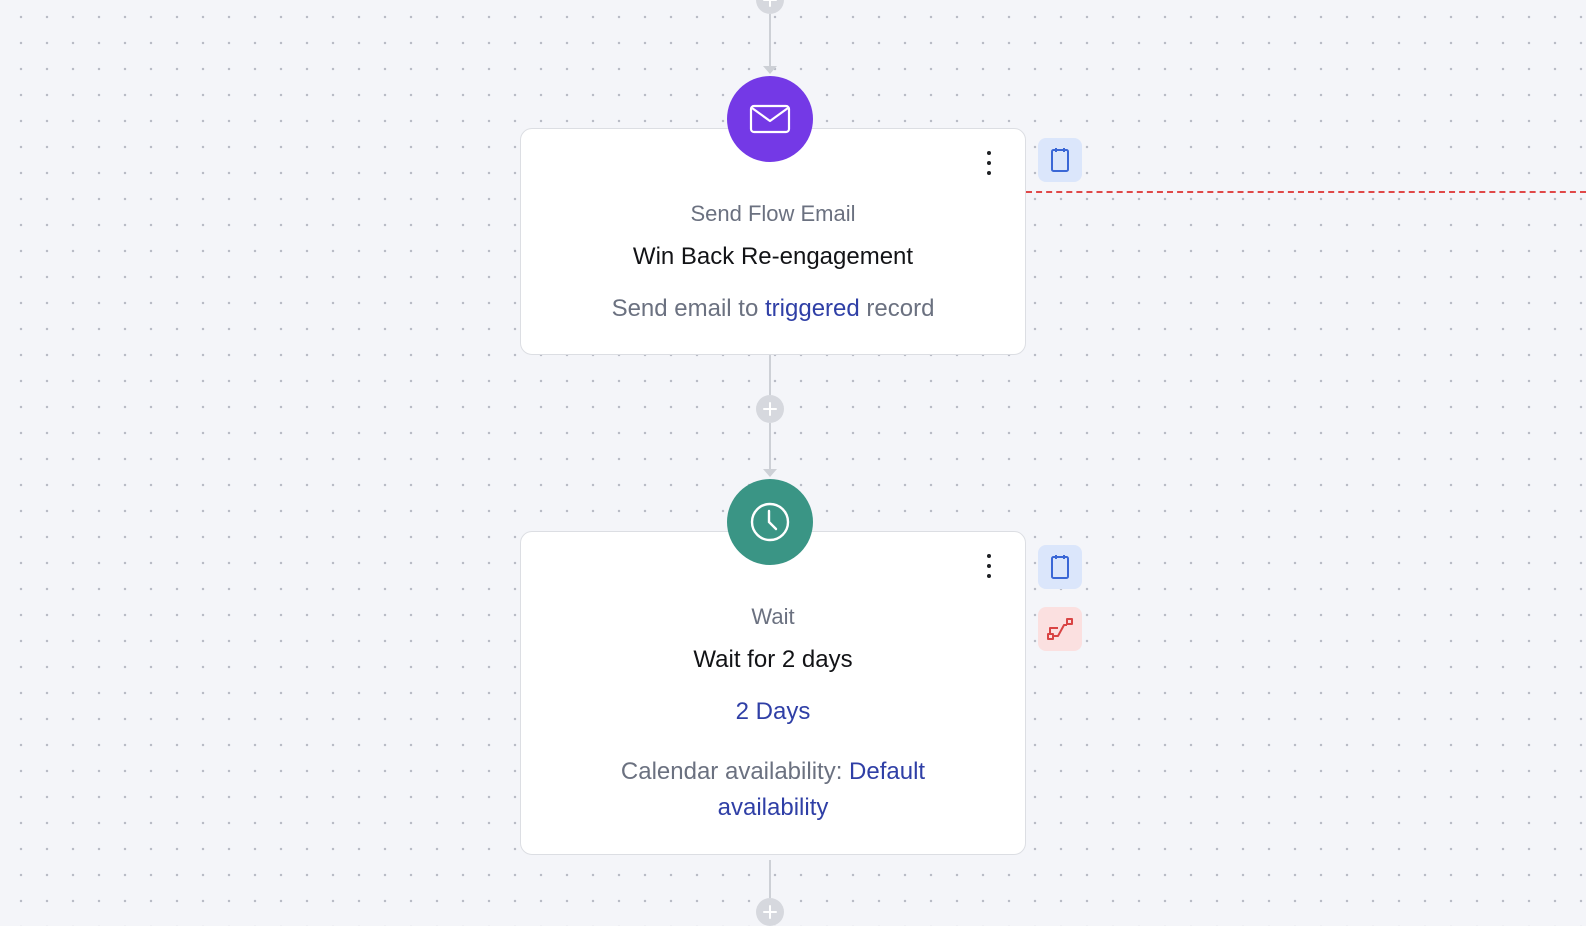  What do you see at coordinates (770, 522) in the screenshot?
I see `clock-icon` at bounding box center [770, 522].